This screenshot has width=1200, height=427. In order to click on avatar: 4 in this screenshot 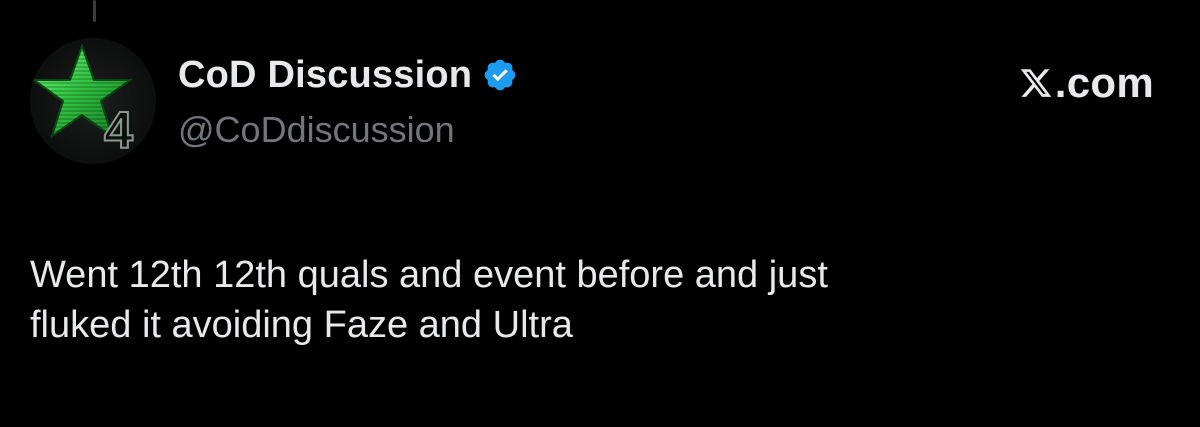, I will do `click(93, 101)`.